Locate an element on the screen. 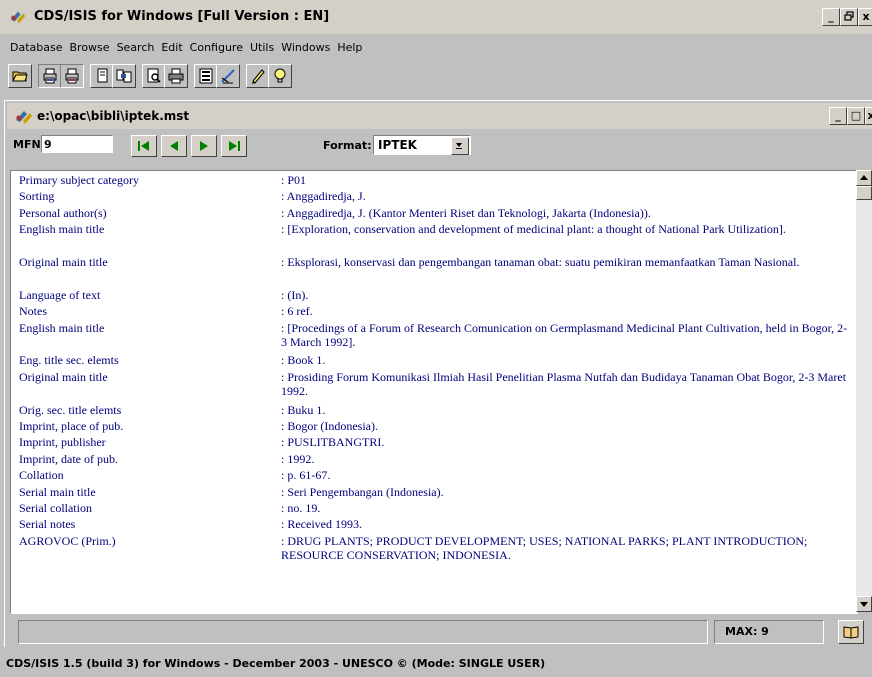  last-record-icon is located at coordinates (234, 146).